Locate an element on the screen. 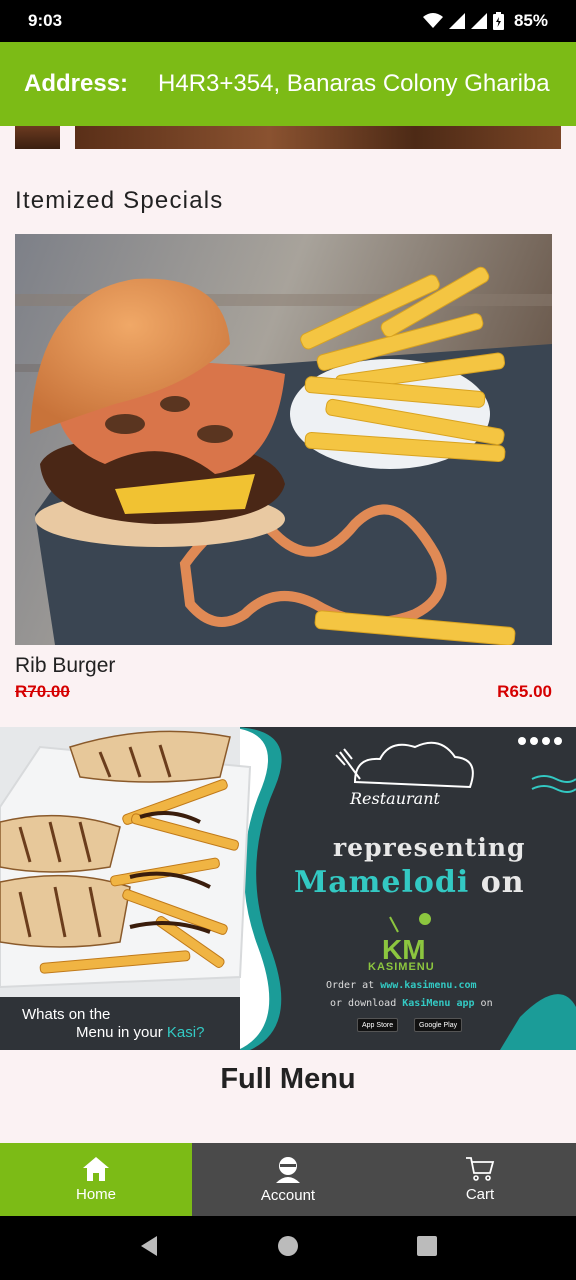 This screenshot has height=1280, width=576. nav-account-label: Account is located at coordinates (288, 1195).